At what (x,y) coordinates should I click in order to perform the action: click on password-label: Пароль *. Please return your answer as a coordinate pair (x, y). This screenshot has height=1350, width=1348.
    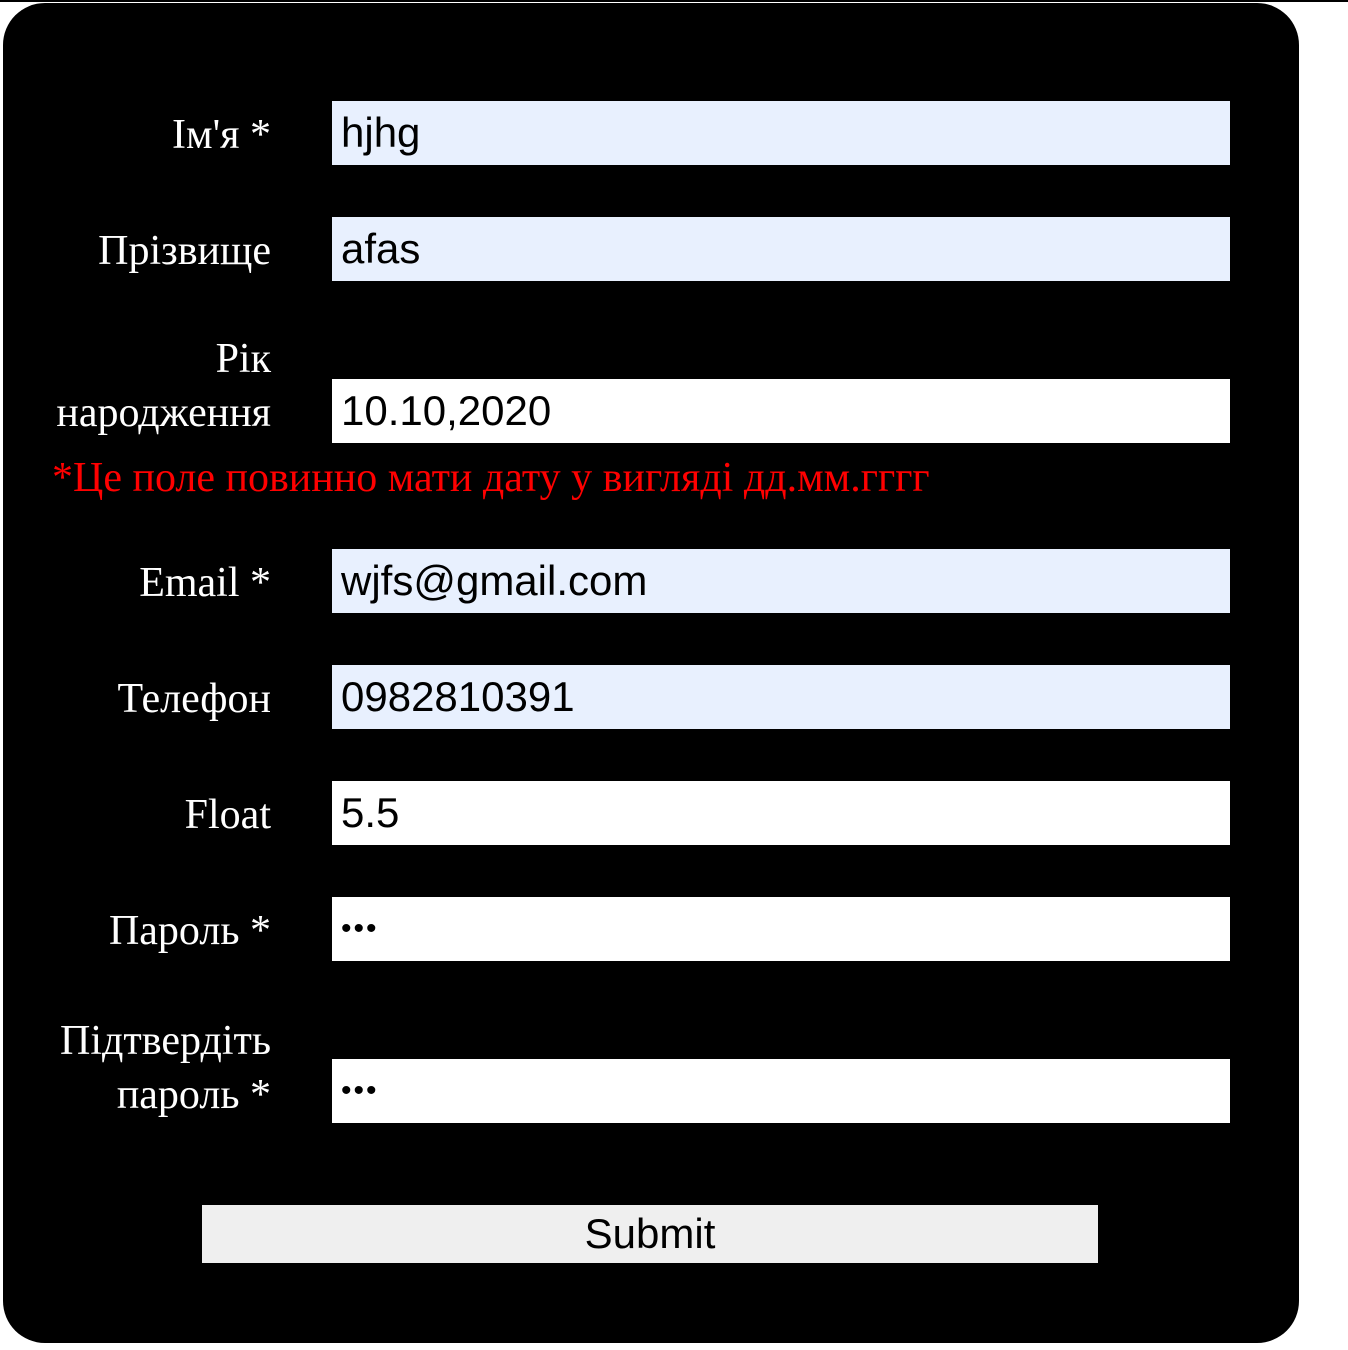
    Looking at the image, I should click on (189, 931).